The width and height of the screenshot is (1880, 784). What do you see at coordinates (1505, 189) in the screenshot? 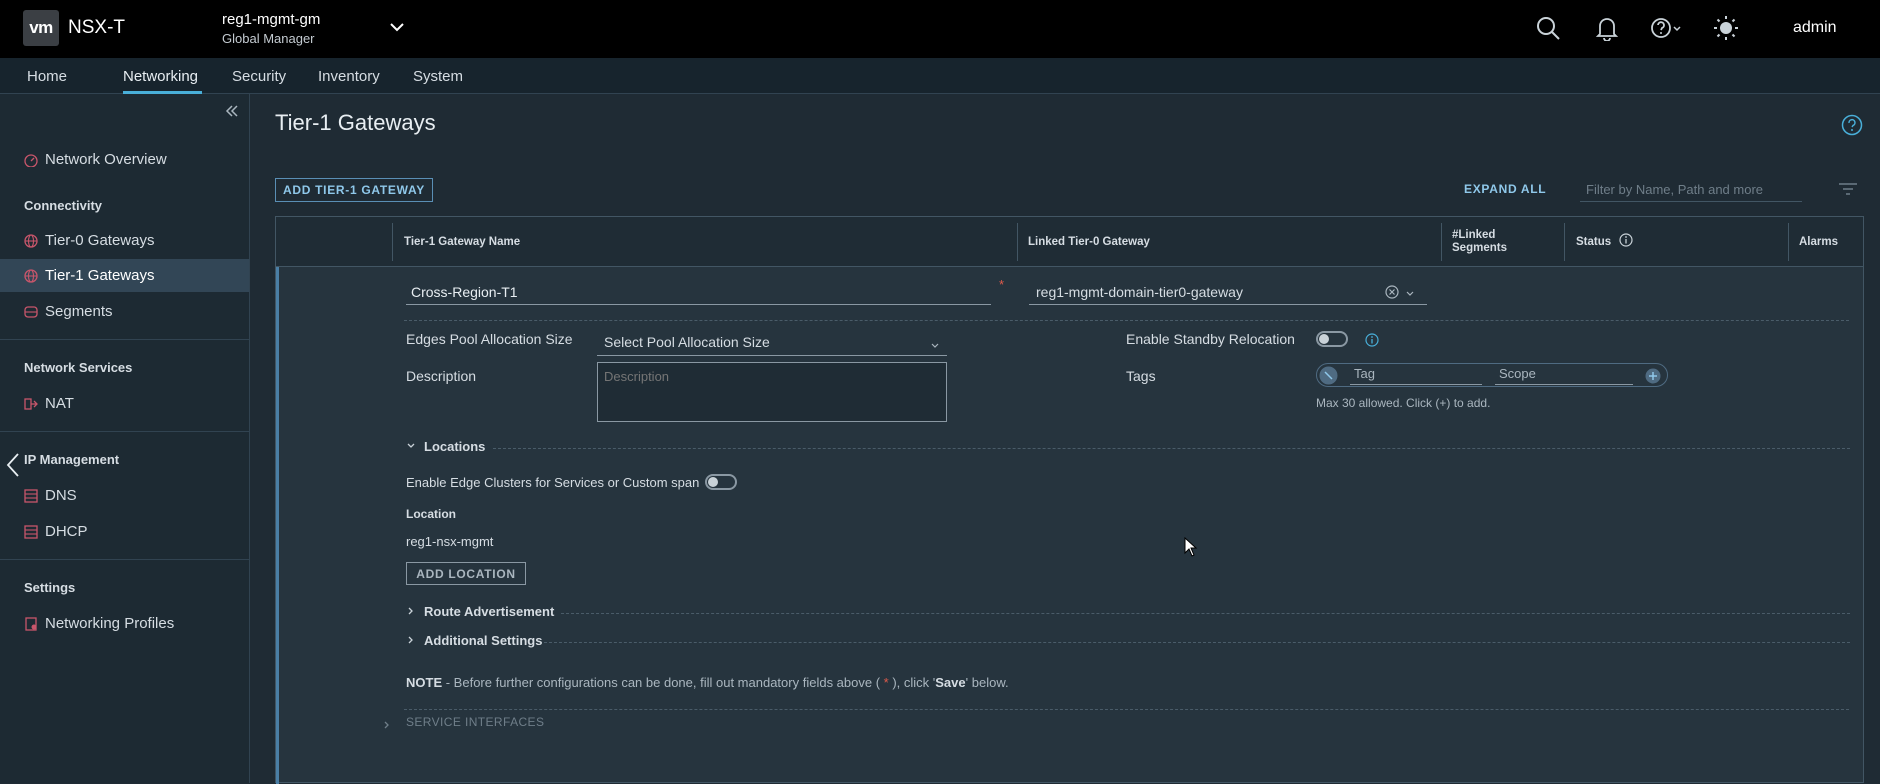
I see `expand-all-link: EXPAND ALL` at bounding box center [1505, 189].